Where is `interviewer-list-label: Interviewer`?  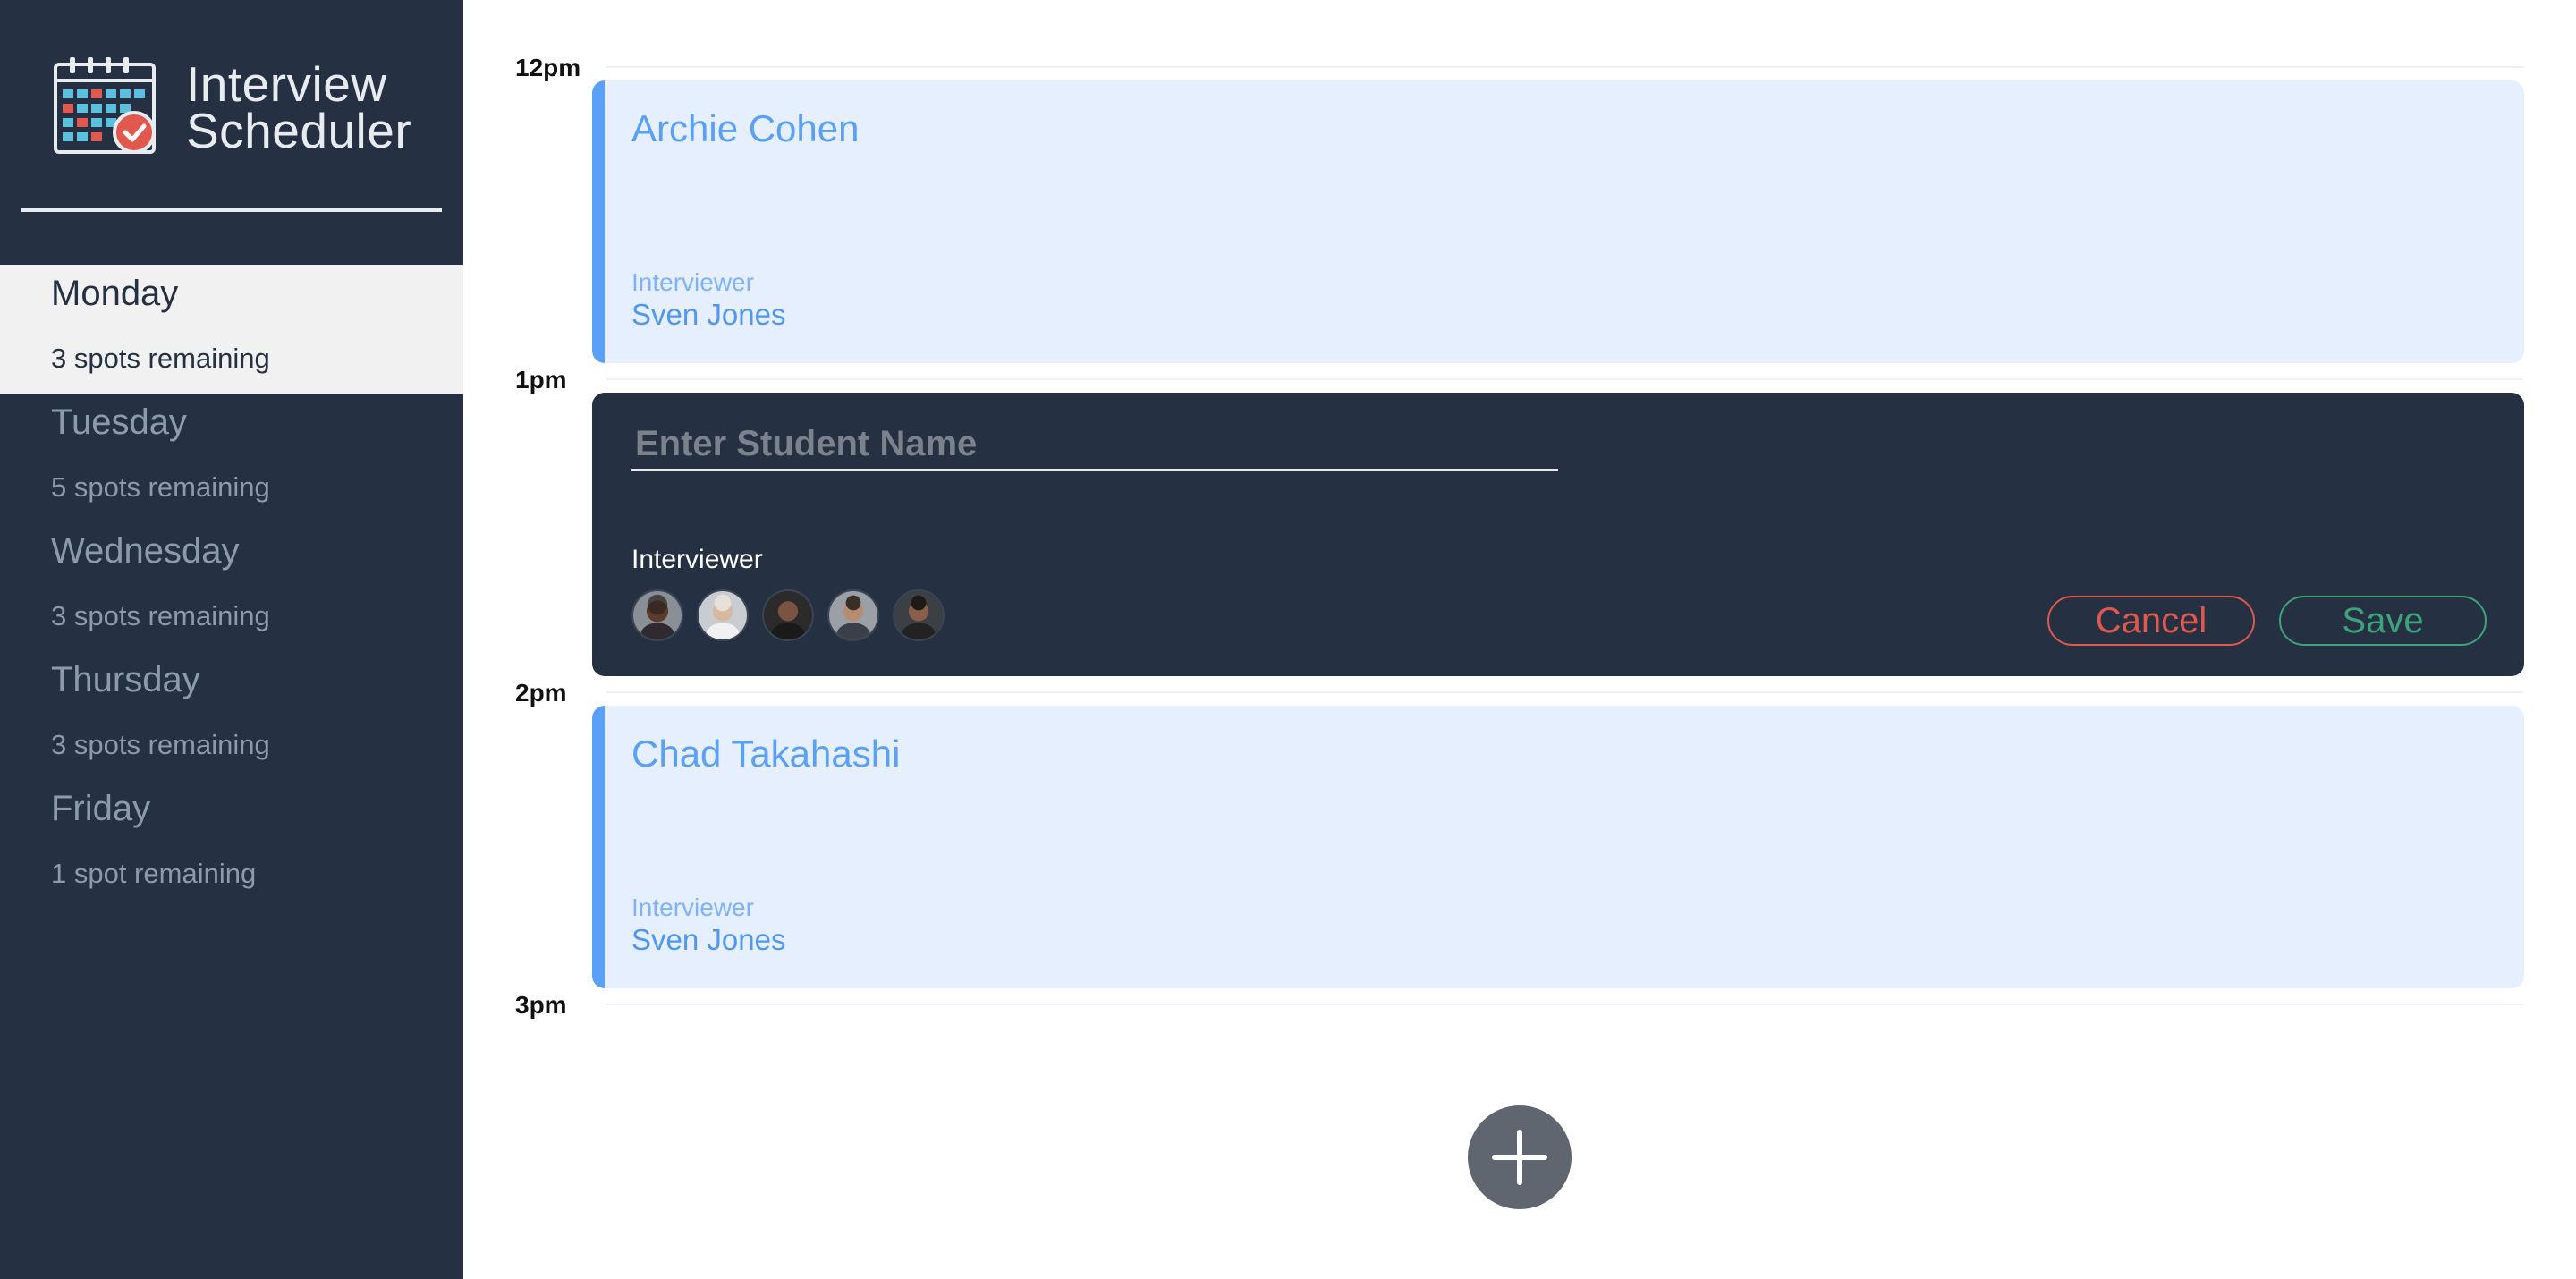 interviewer-list-label: Interviewer is located at coordinates (697, 560).